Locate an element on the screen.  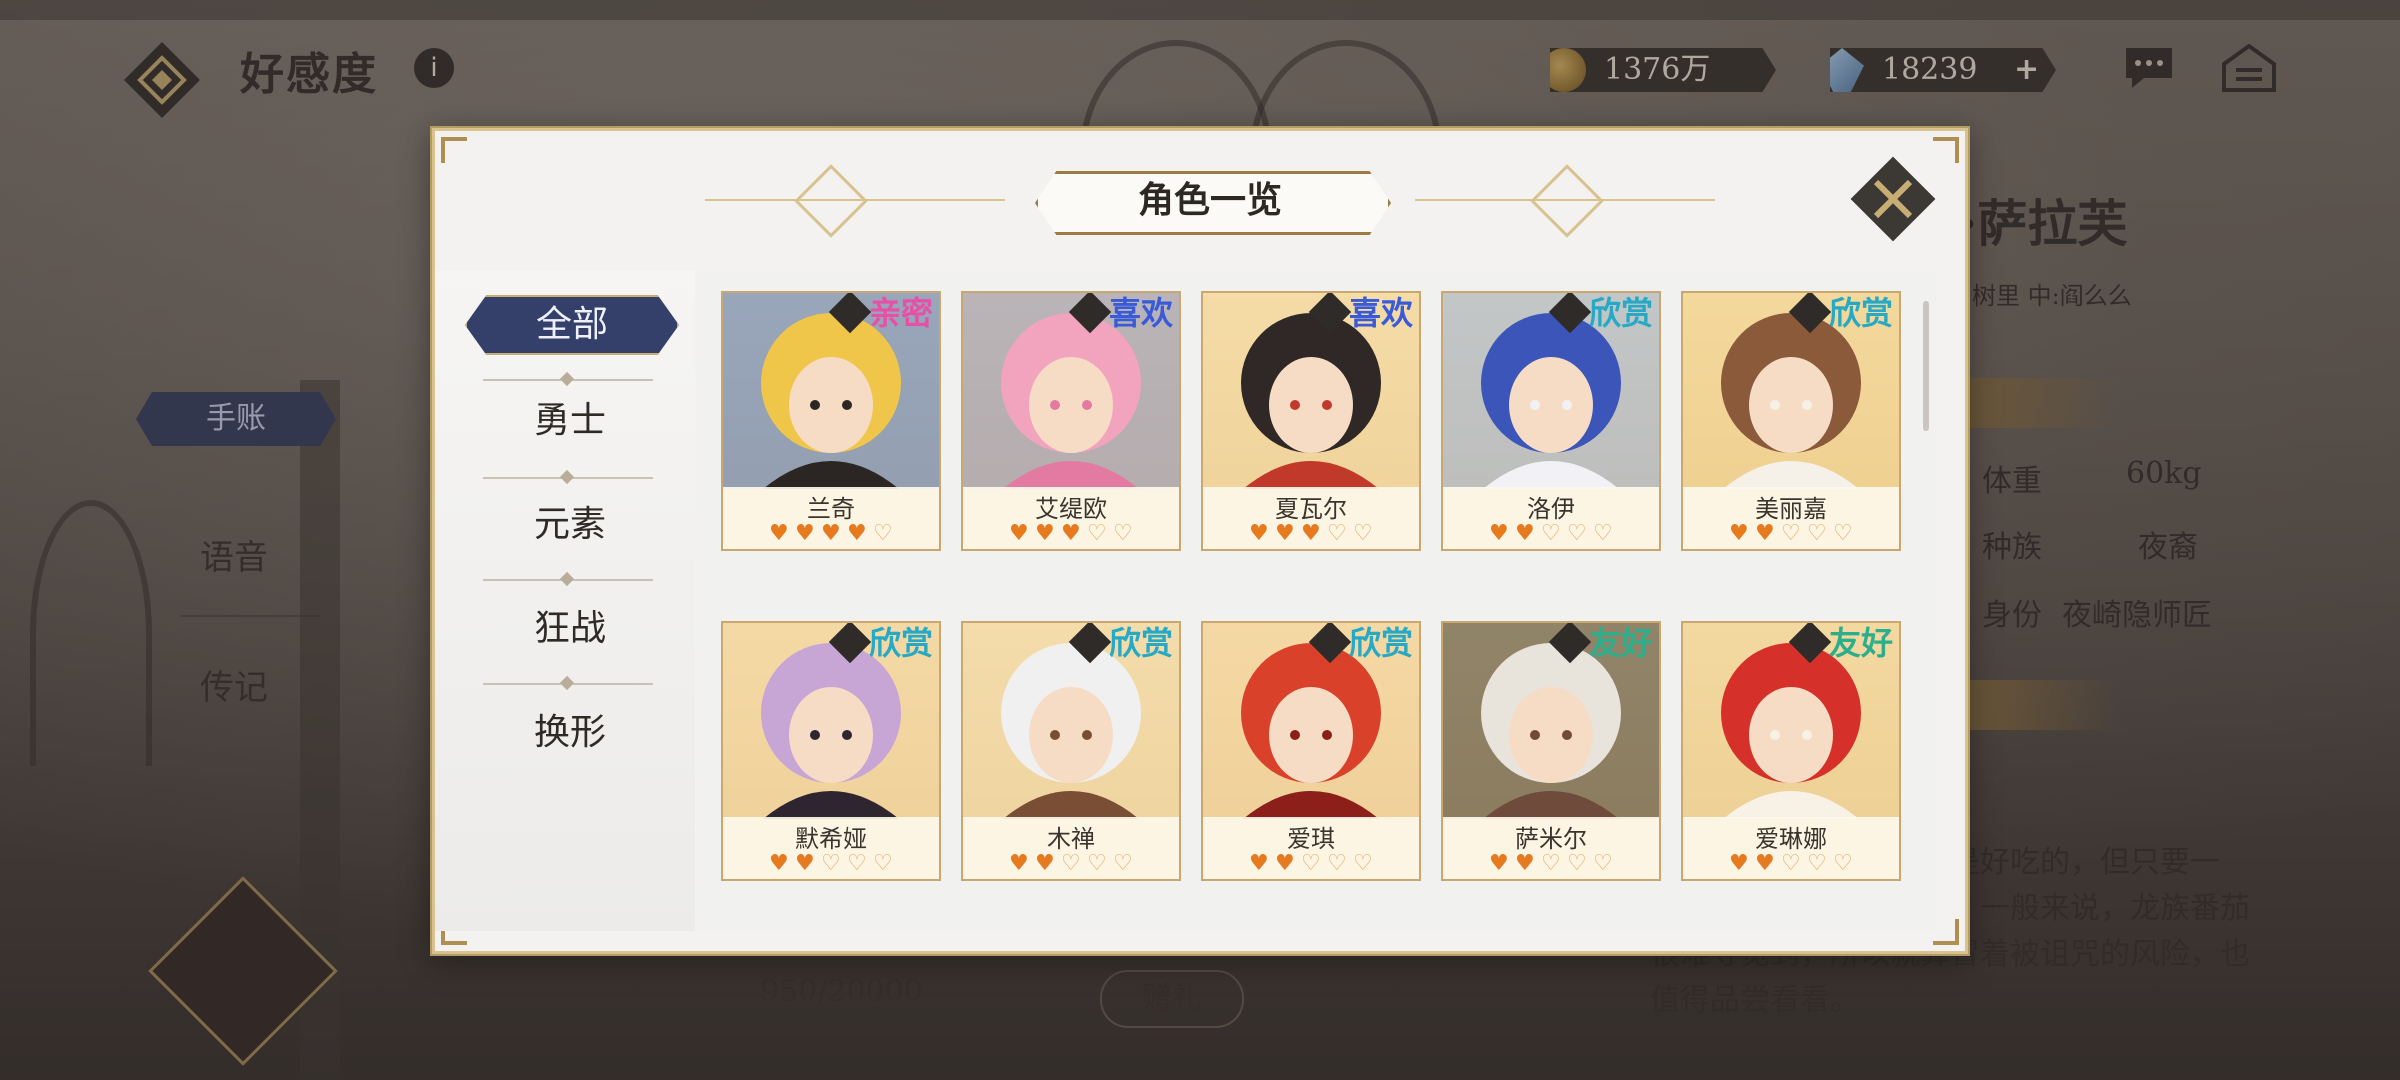
character-card: 木禅 ♥ ♥ ♡ ♡ ♡ 欣赏 is located at coordinates (1071, 751).